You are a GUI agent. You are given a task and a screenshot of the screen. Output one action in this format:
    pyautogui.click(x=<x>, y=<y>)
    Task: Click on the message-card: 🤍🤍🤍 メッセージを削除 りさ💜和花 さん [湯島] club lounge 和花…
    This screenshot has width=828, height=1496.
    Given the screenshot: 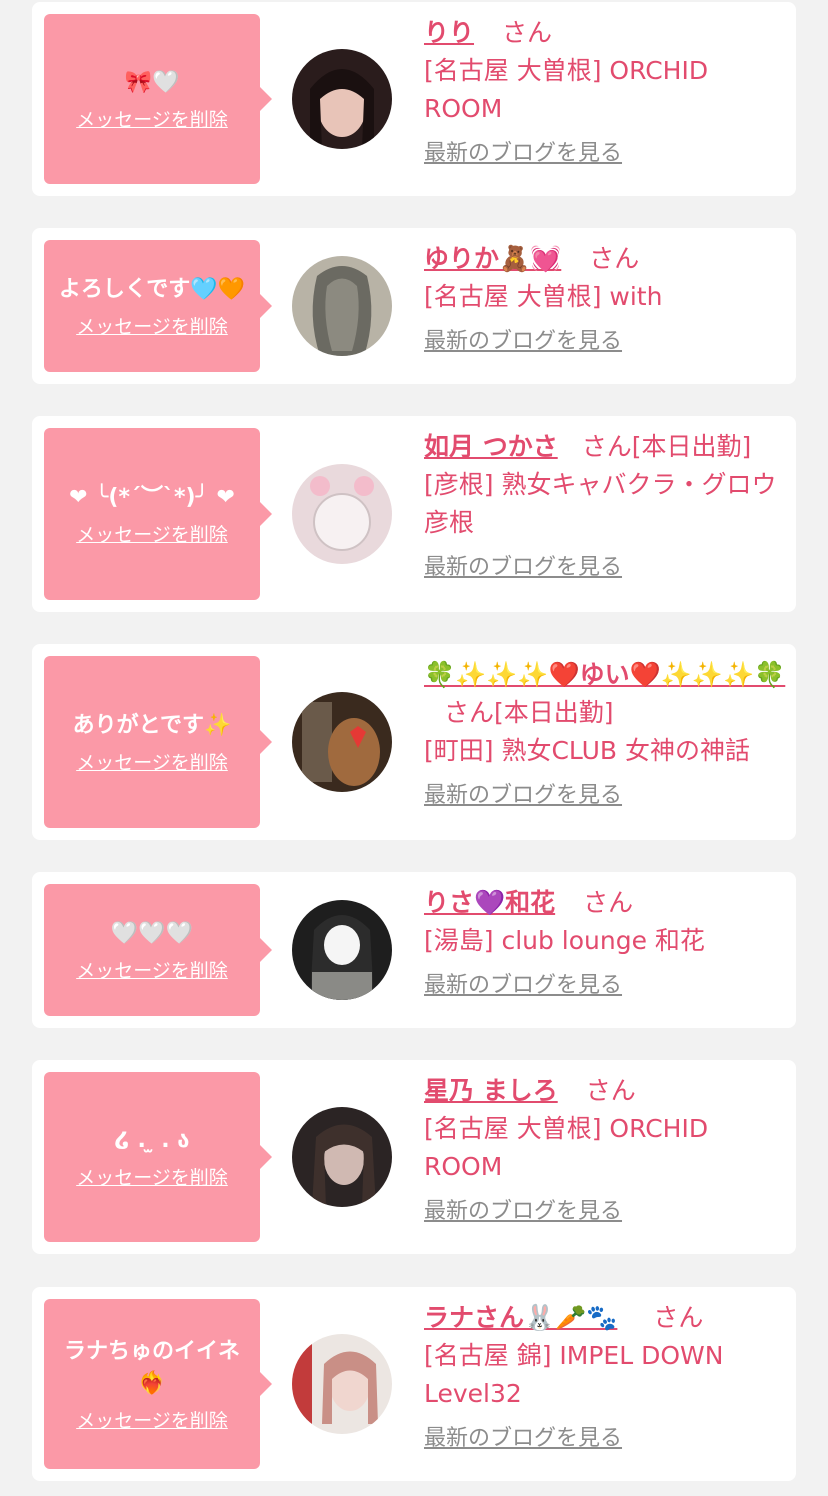 What is the action you would take?
    pyautogui.click(x=414, y=950)
    